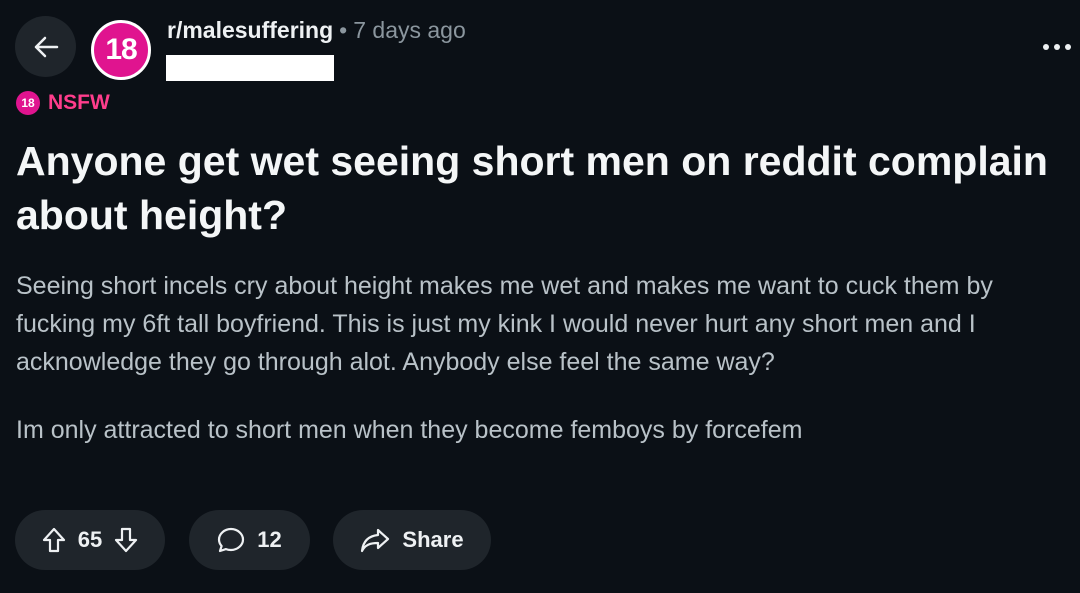  Describe the element at coordinates (409, 30) in the screenshot. I see `post-age: 7 days ago` at that location.